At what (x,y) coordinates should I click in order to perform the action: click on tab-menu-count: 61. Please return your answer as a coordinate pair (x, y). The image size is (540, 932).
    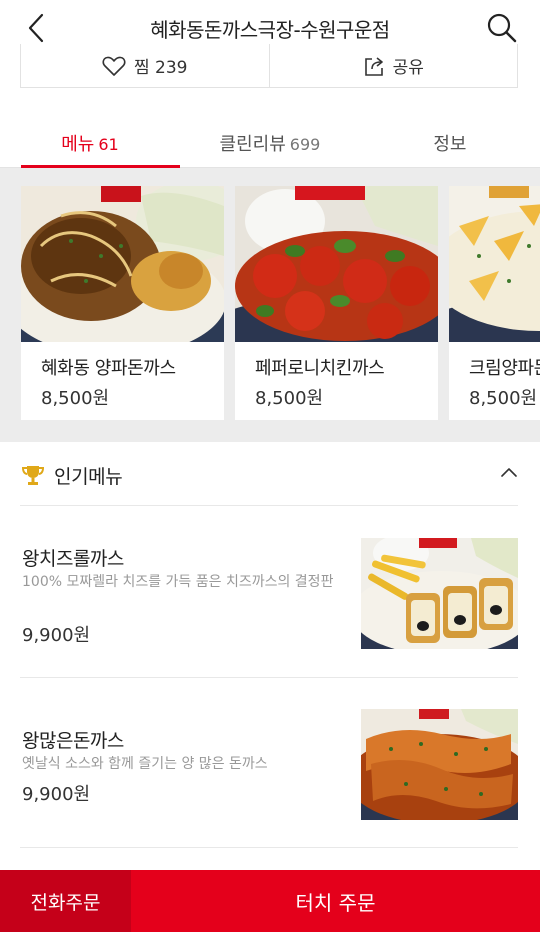
    Looking at the image, I should click on (108, 144).